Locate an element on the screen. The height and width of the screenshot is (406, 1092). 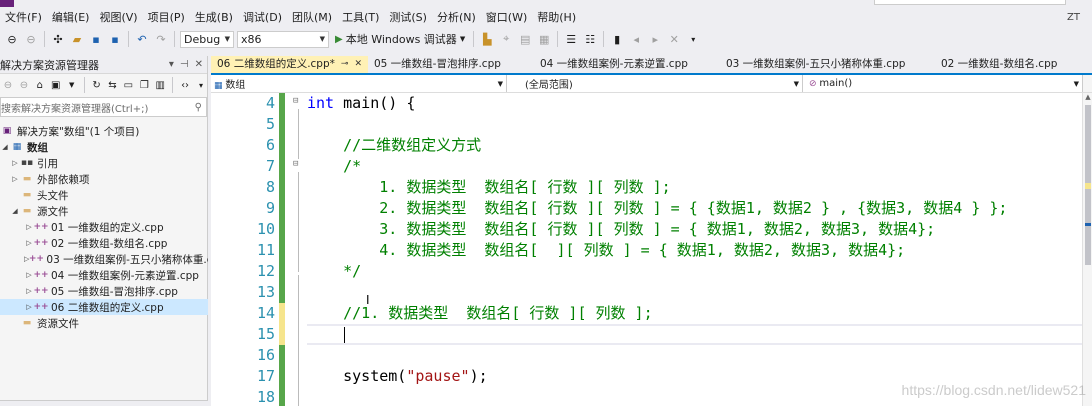
menu-edit: 编辑(E) is located at coordinates (71, 18).